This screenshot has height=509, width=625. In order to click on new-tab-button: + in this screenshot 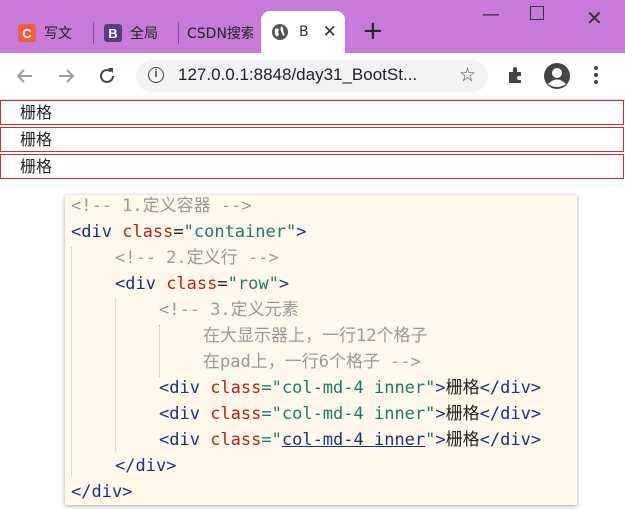, I will do `click(373, 31)`.